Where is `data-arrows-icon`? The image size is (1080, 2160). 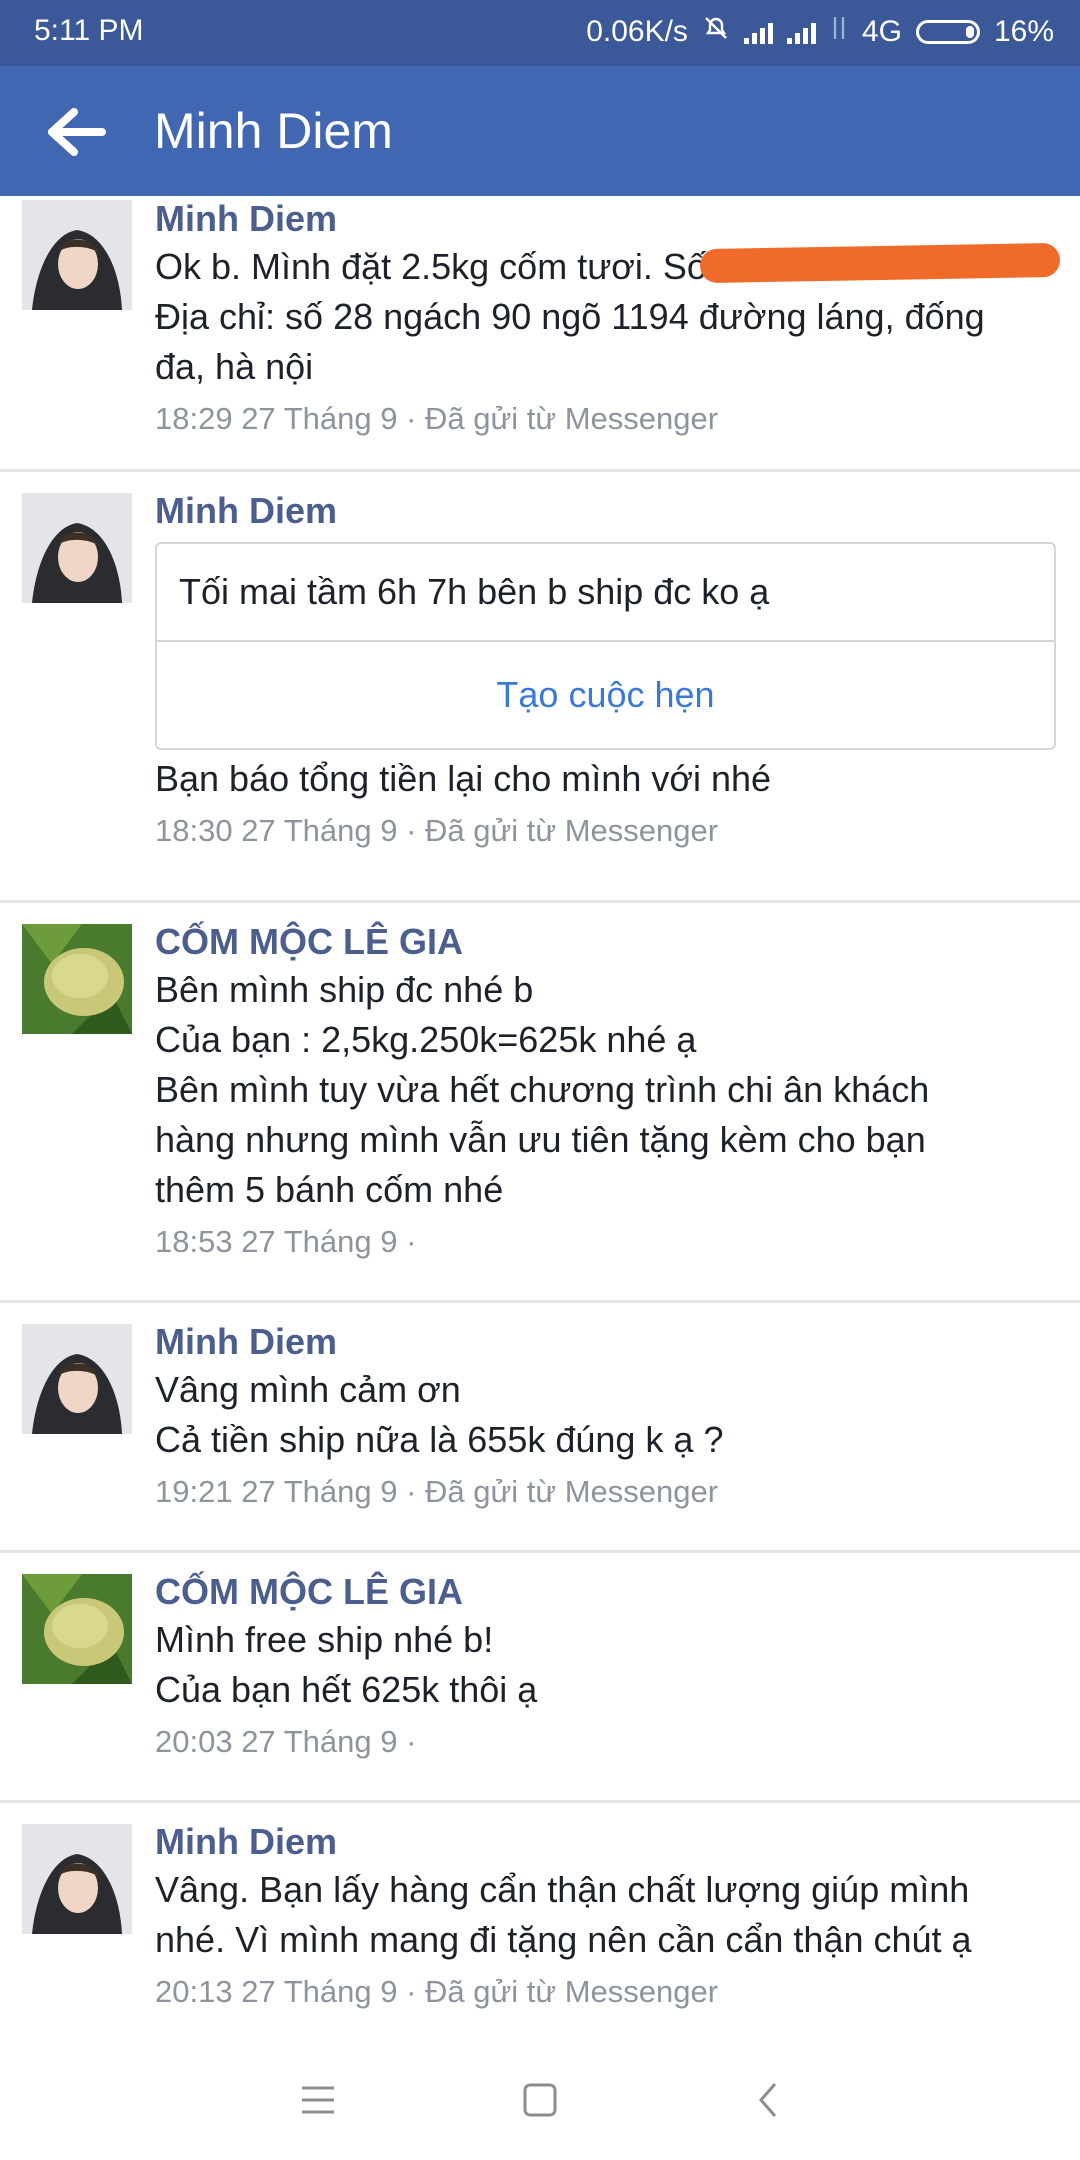 data-arrows-icon is located at coordinates (839, 32).